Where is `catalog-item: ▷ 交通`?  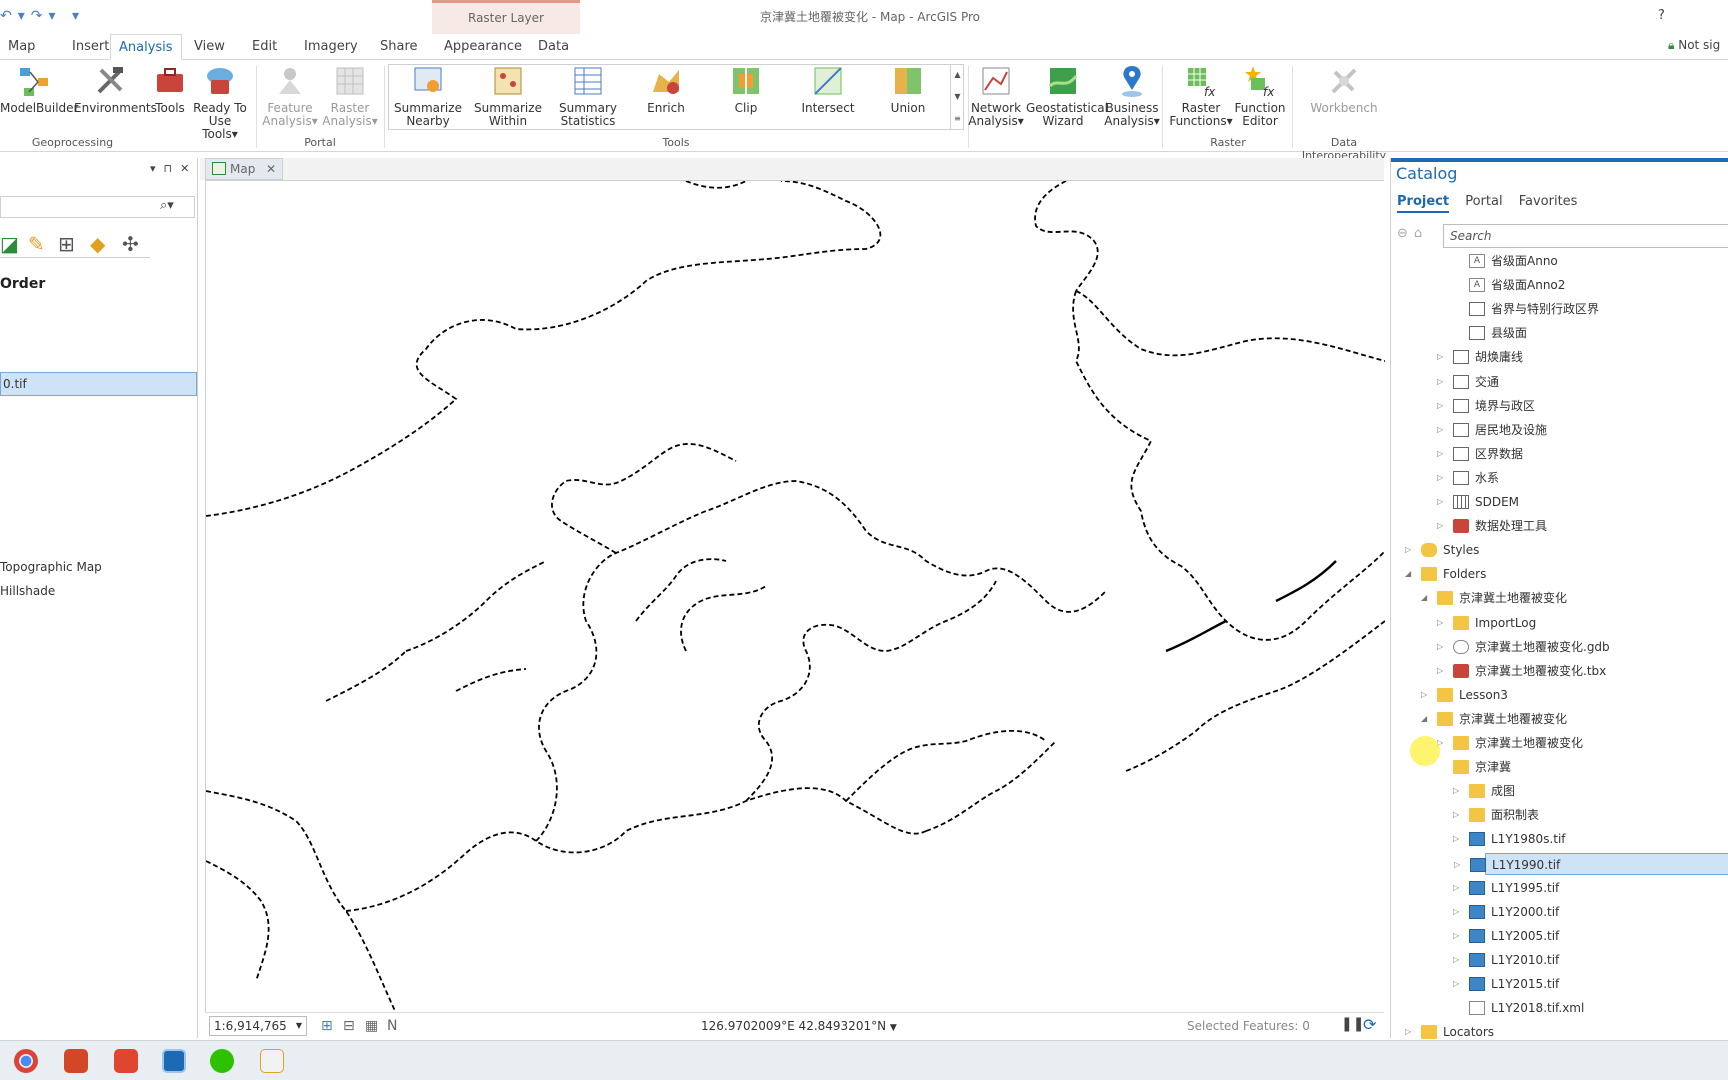
catalog-item: ▷ 交通 is located at coordinates (1559, 382).